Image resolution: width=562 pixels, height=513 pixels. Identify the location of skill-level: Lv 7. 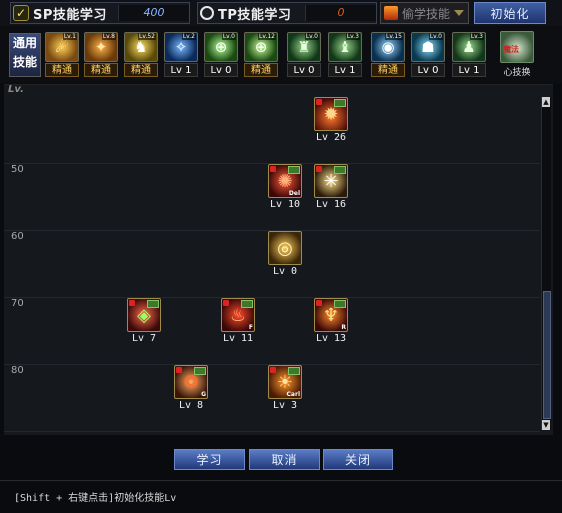
(144, 338).